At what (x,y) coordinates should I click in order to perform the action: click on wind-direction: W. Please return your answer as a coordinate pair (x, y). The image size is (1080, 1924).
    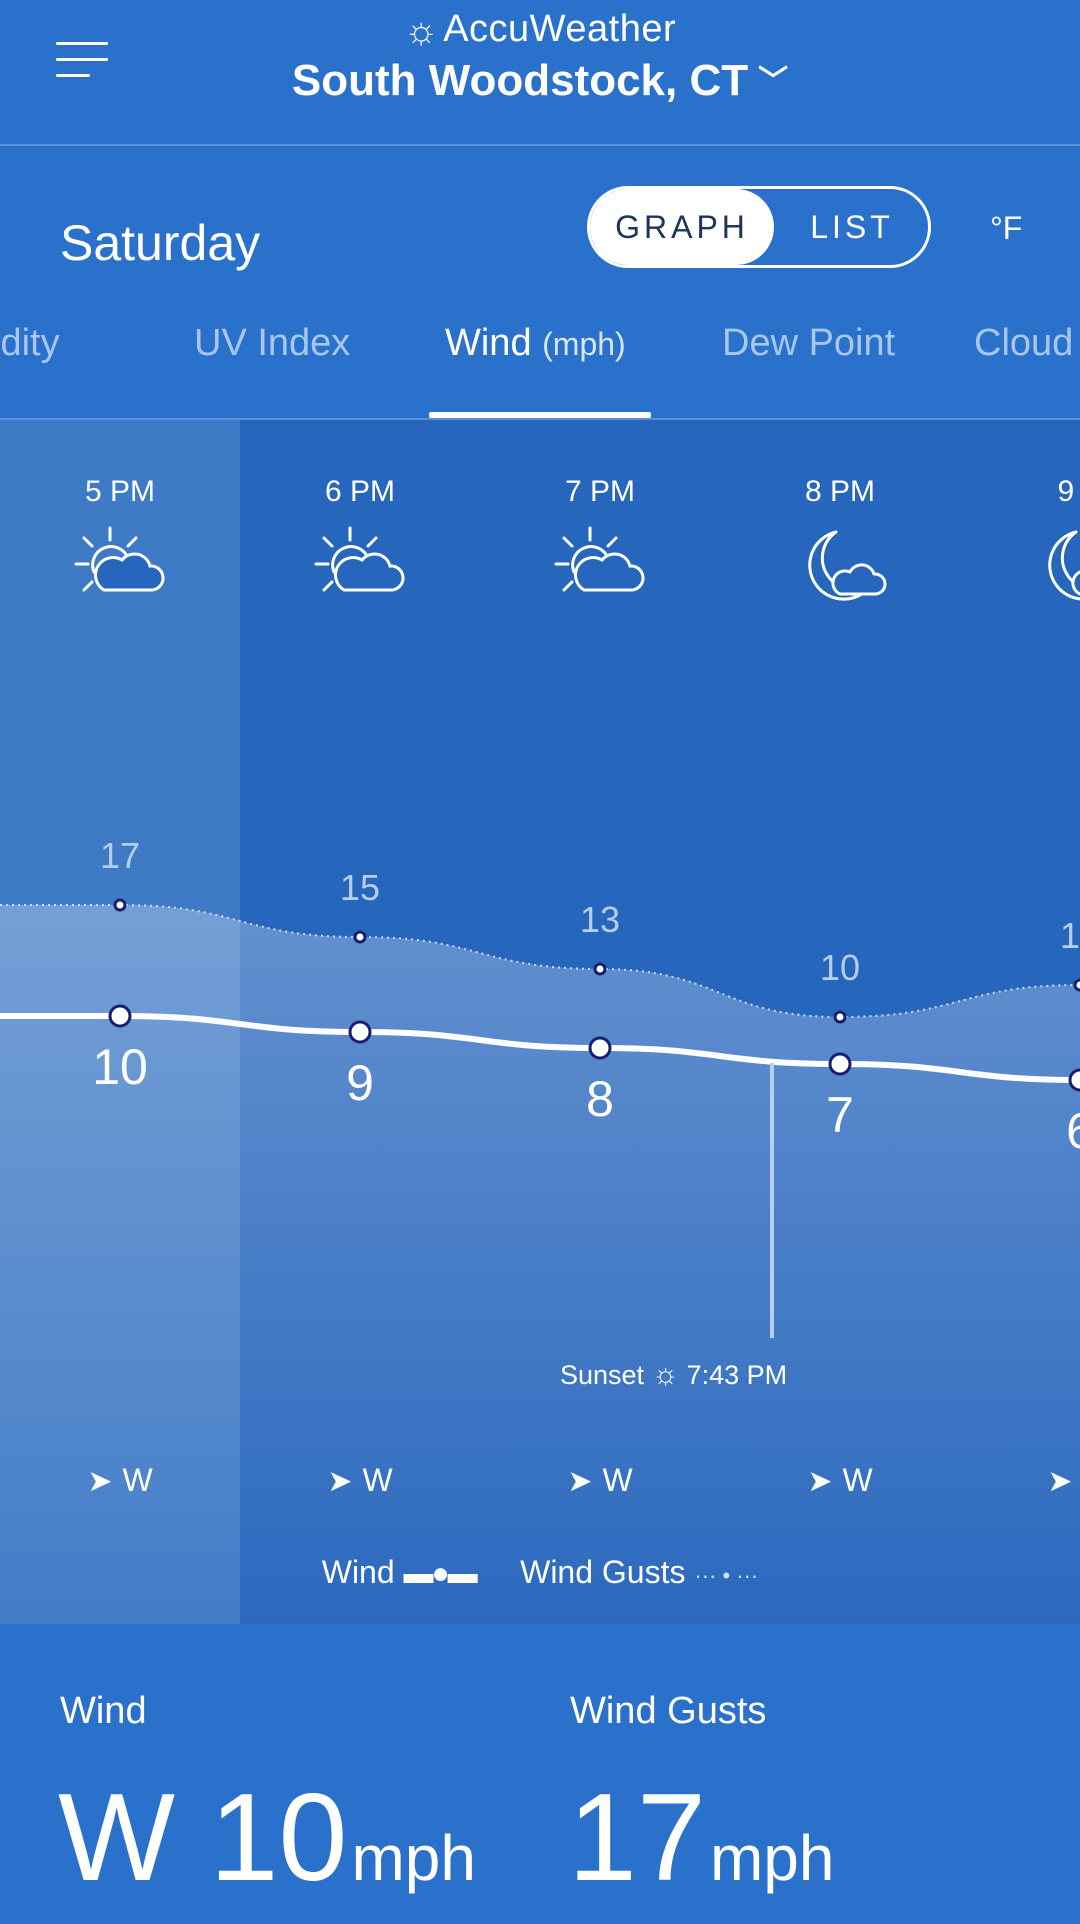
    Looking at the image, I should click on (117, 1838).